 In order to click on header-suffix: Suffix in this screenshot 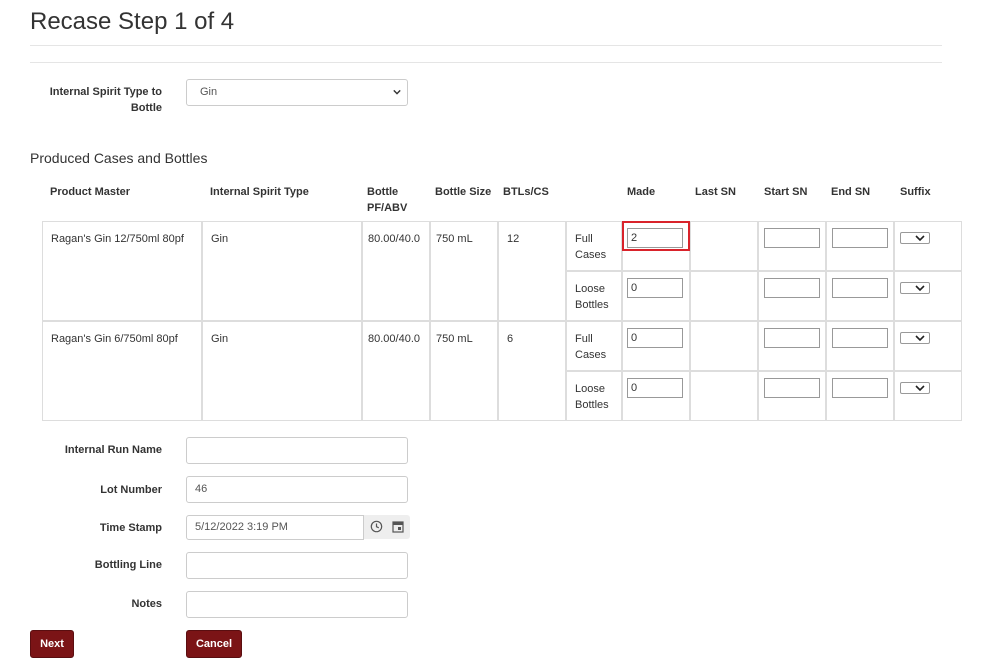, I will do `click(915, 192)`.